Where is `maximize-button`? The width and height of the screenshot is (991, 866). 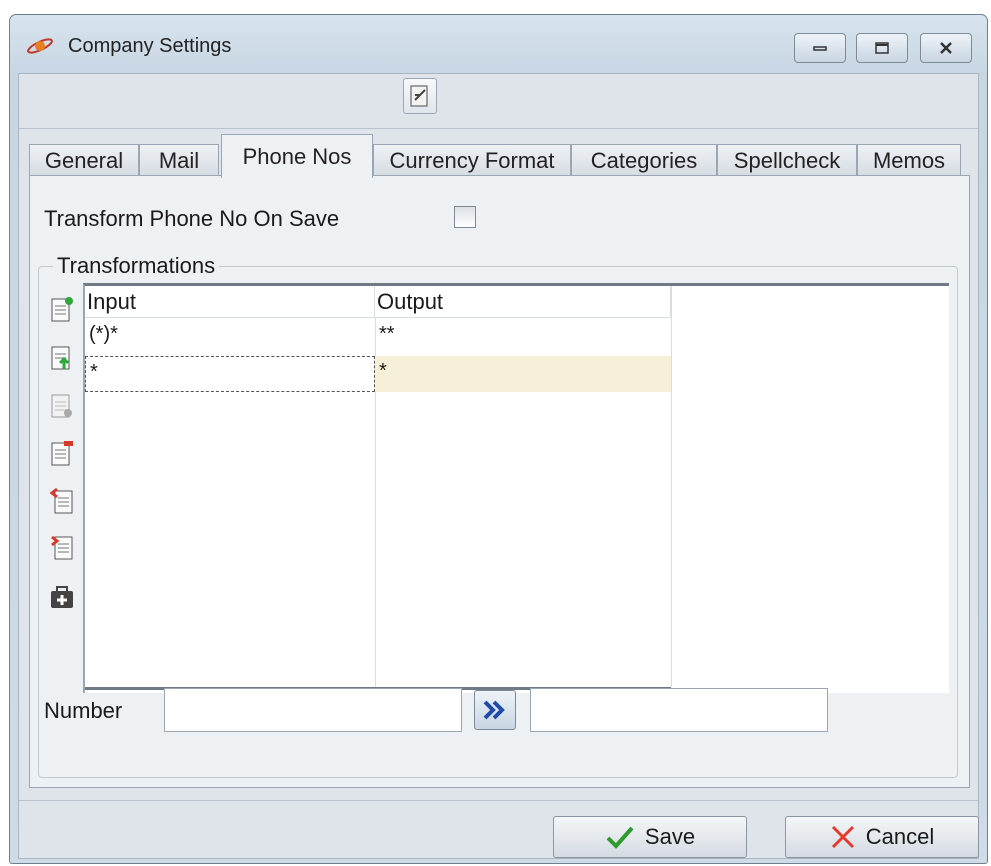 maximize-button is located at coordinates (882, 48).